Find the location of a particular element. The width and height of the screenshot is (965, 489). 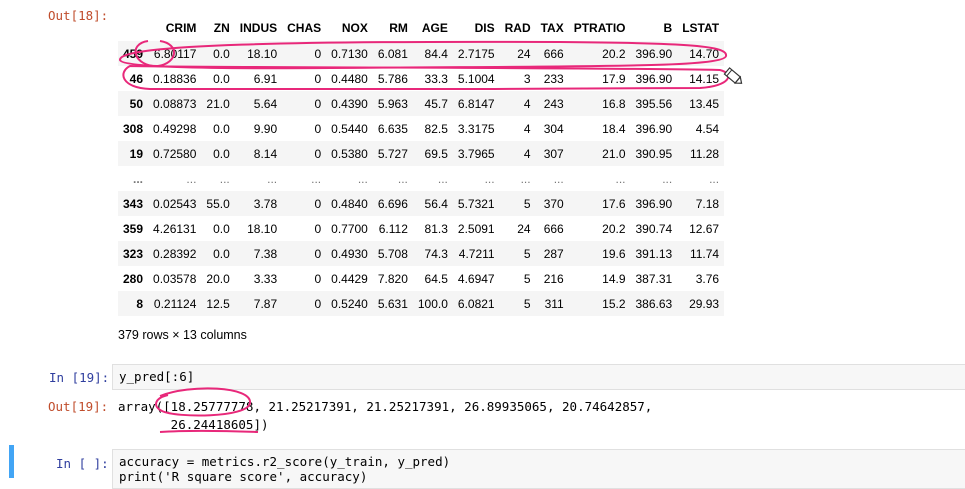

table-cell: 5.631 is located at coordinates (392, 303).